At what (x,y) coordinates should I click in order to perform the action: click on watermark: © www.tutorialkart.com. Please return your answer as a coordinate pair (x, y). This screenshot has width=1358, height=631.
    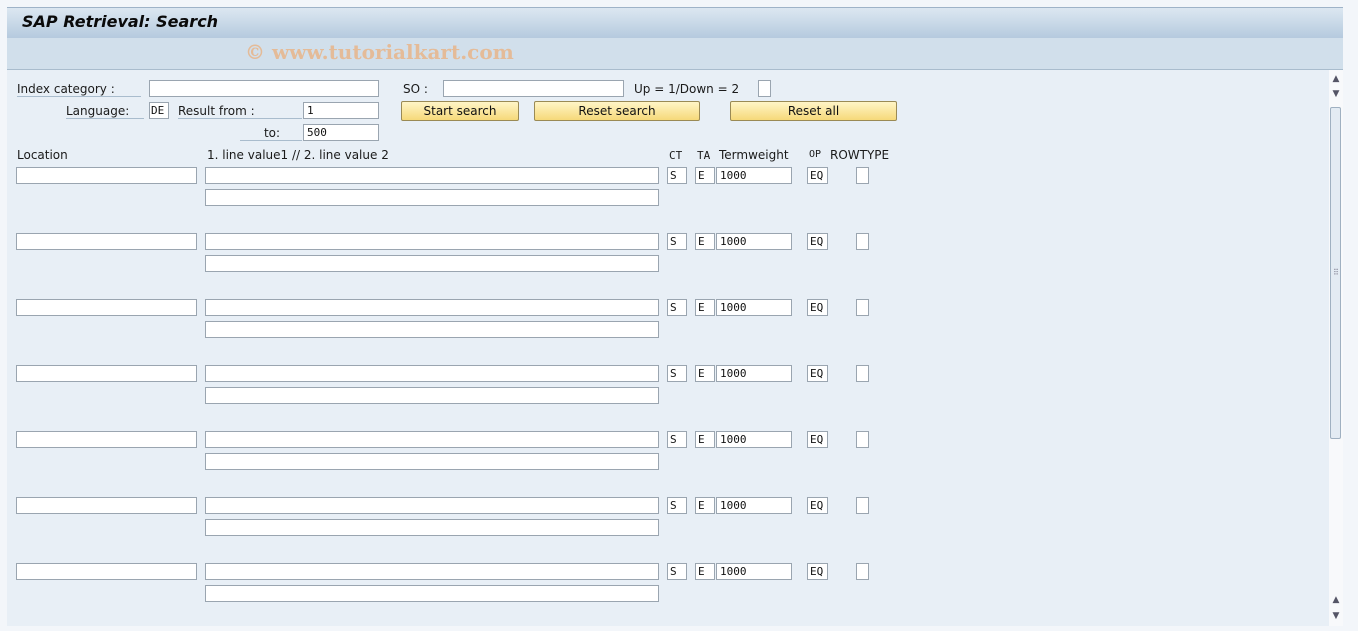
    Looking at the image, I should click on (379, 52).